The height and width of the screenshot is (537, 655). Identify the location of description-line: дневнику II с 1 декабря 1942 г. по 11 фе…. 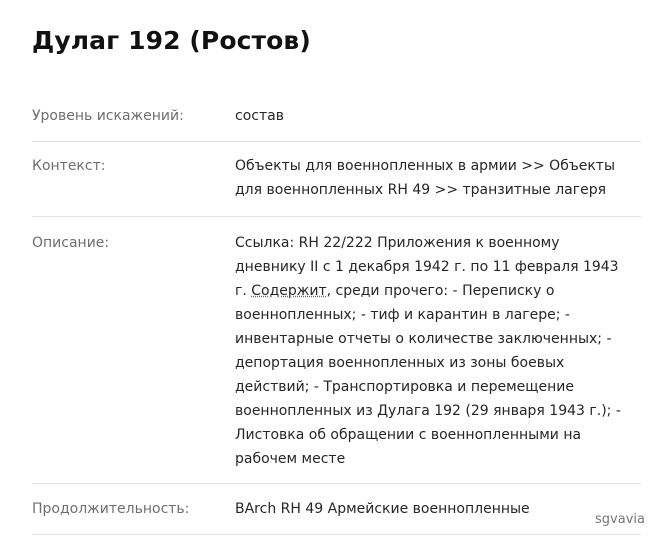
(427, 267).